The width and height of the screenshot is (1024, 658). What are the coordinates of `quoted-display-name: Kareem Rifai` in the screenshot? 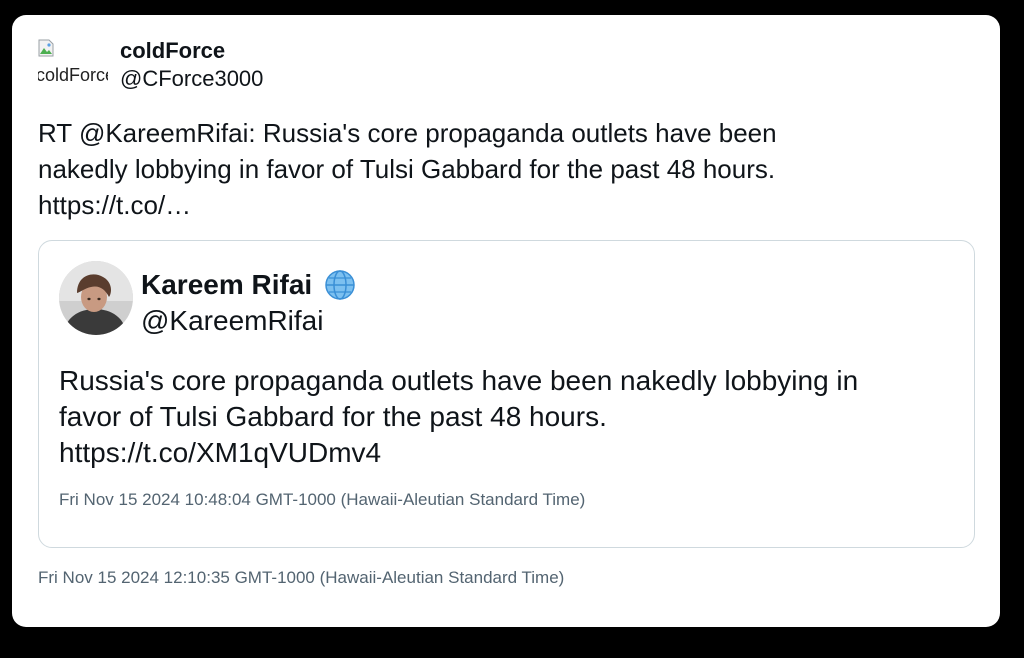 It's located at (226, 285).